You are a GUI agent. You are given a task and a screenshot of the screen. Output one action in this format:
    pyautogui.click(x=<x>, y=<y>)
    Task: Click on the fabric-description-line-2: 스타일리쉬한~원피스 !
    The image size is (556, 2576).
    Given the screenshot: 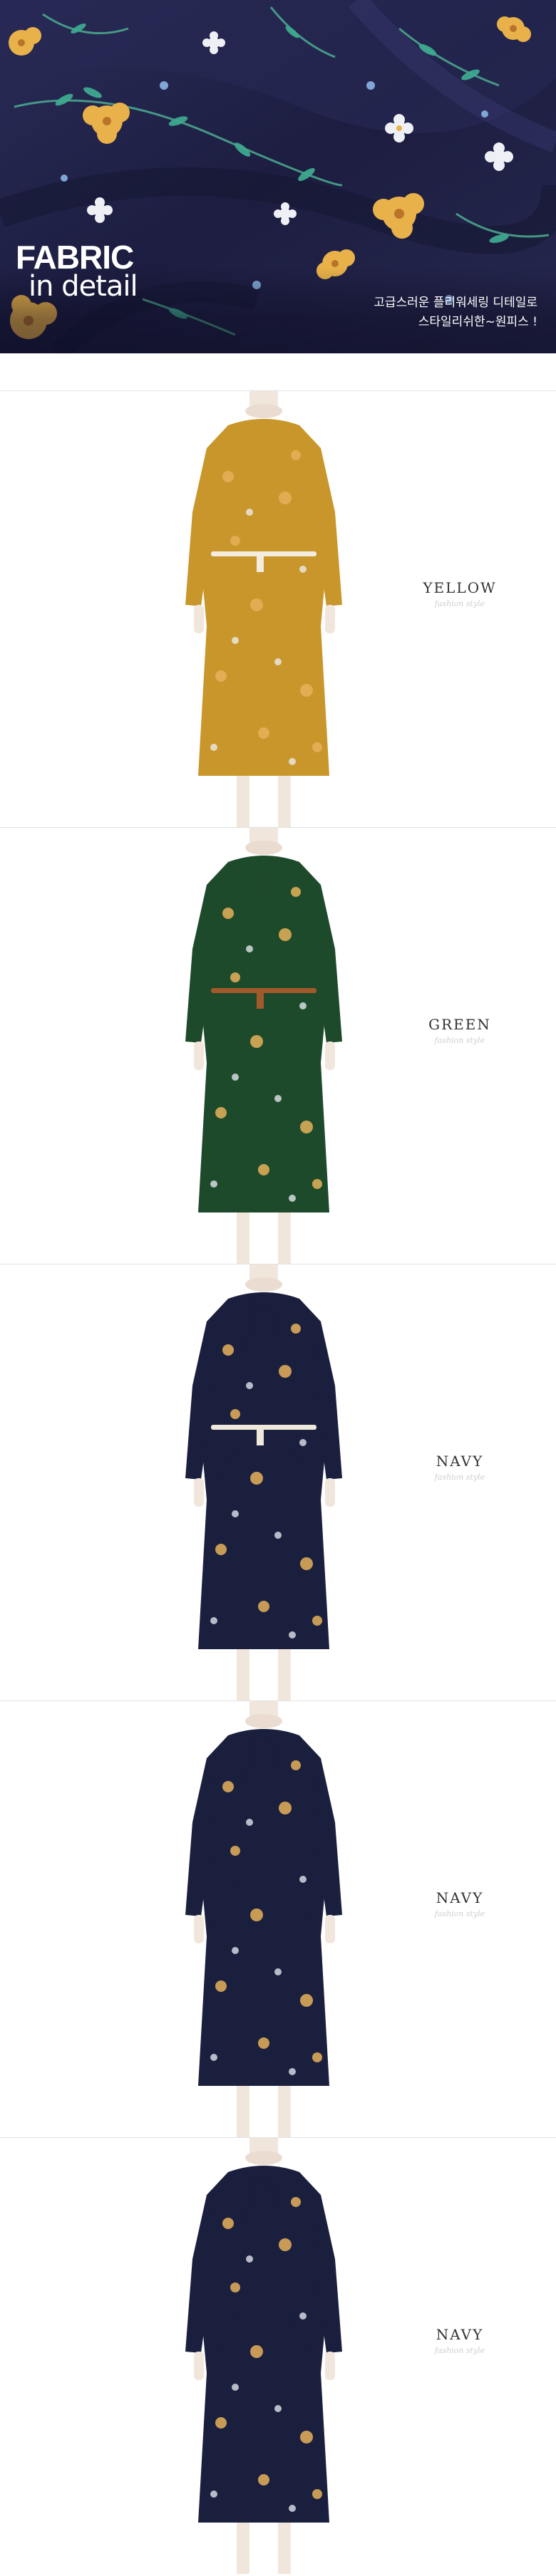 What is the action you would take?
    pyautogui.click(x=477, y=322)
    